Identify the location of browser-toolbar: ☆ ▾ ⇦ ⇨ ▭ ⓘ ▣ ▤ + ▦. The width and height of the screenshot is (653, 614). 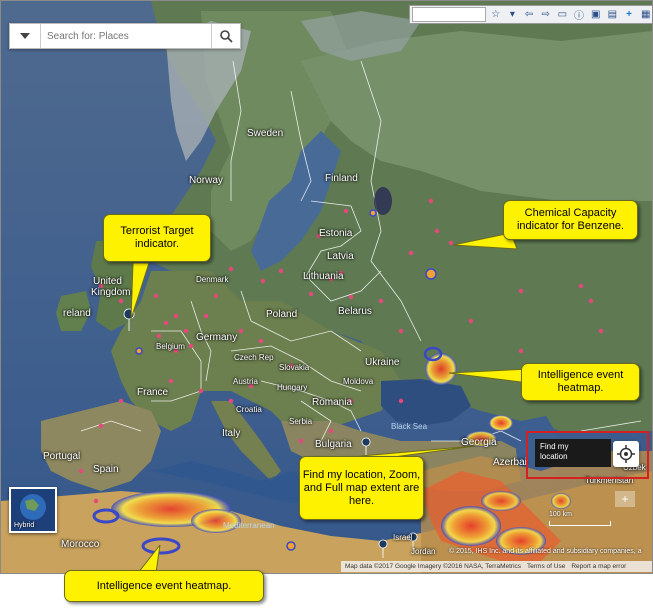
(530, 14).